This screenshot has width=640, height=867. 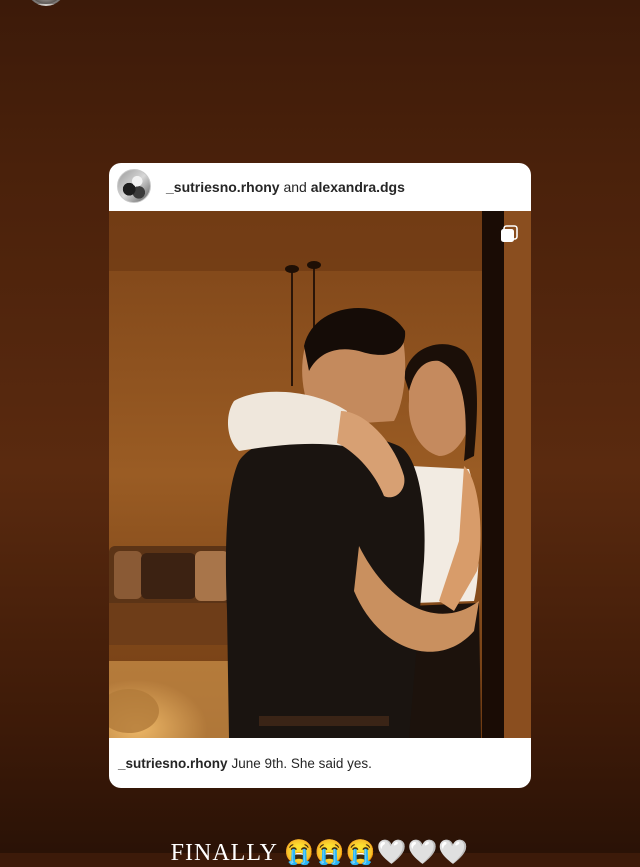 What do you see at coordinates (46, 3) in the screenshot?
I see `story-author-avatar` at bounding box center [46, 3].